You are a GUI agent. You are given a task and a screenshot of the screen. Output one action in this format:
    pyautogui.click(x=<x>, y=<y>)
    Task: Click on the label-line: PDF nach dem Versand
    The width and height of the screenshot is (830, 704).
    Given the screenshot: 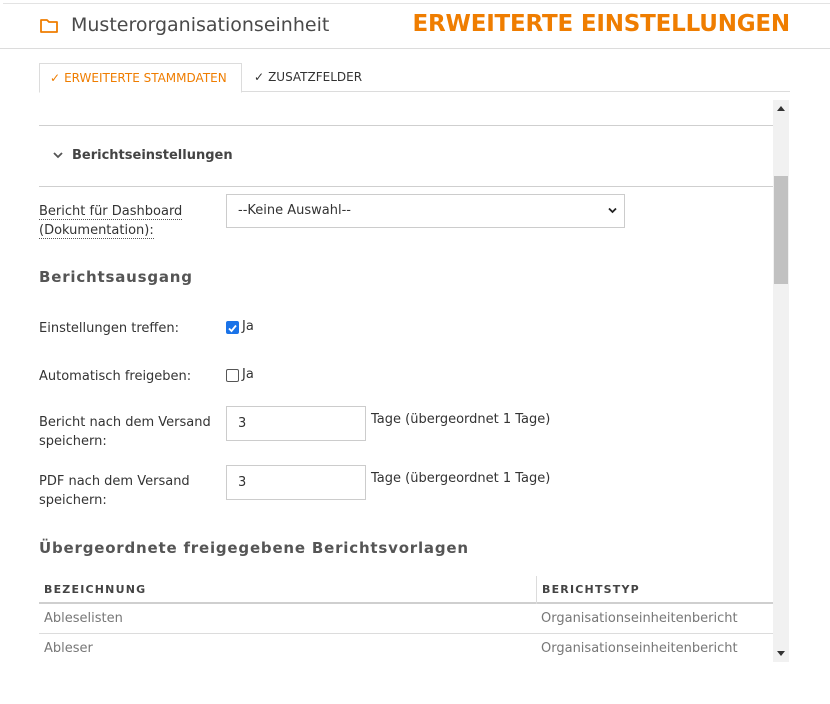 What is the action you would take?
    pyautogui.click(x=114, y=481)
    